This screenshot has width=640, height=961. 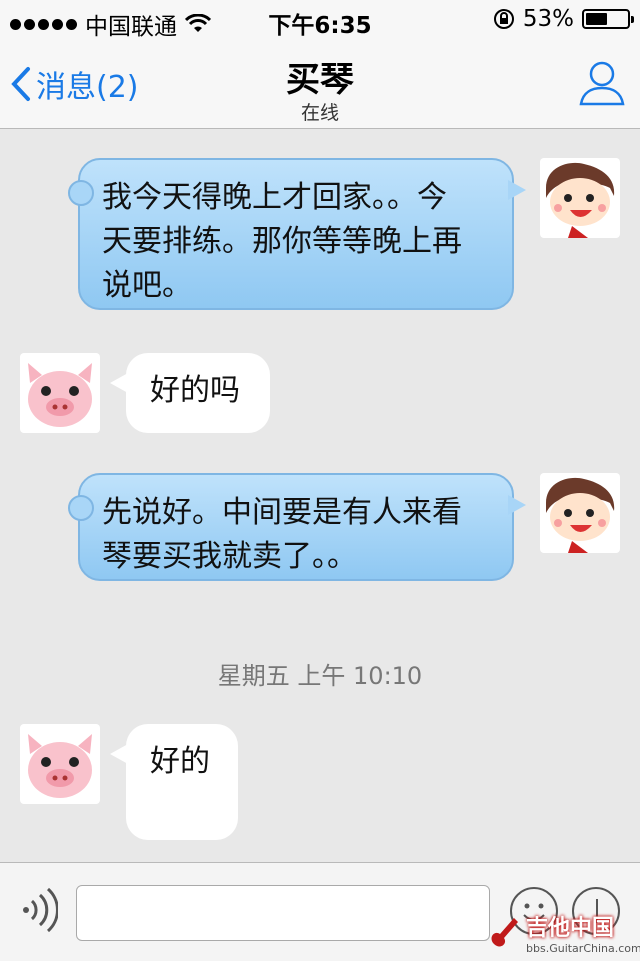 What do you see at coordinates (320, 80) in the screenshot?
I see `chat-title: 买琴` at bounding box center [320, 80].